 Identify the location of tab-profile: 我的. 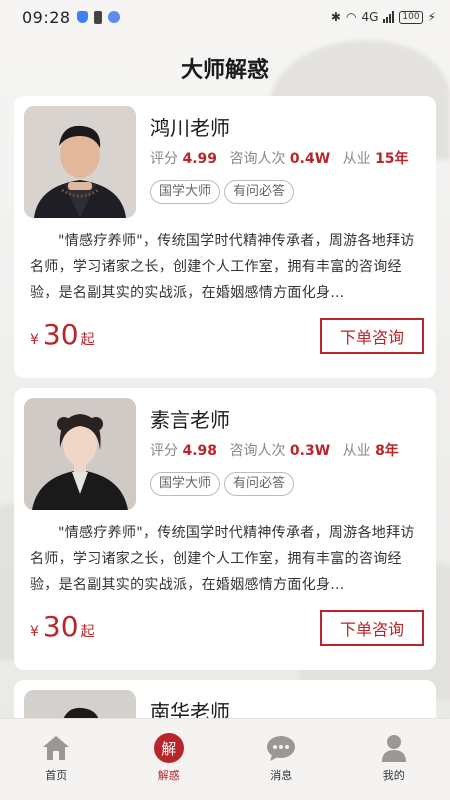
(394, 759).